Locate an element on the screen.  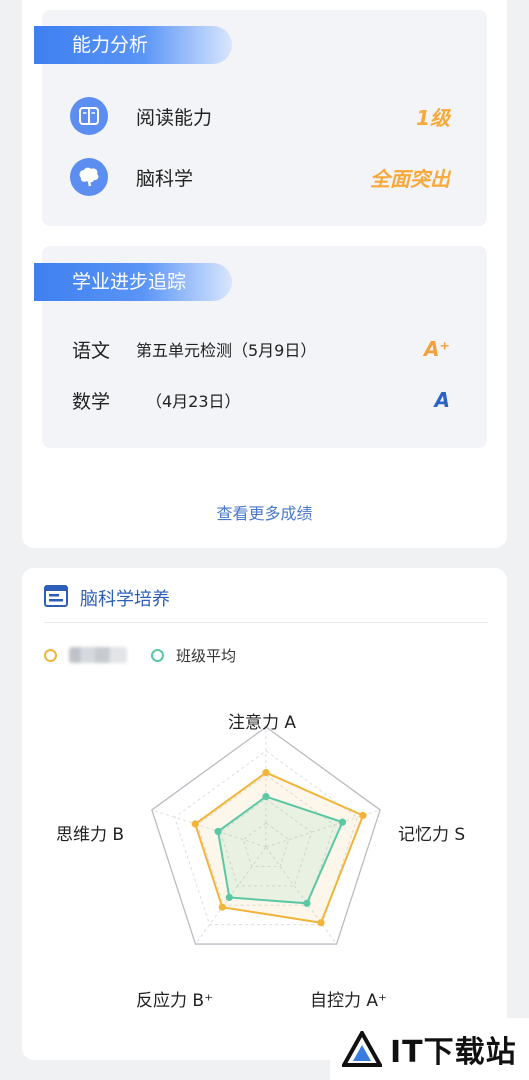
ability-item-brain: 脑科学 全面突出 is located at coordinates (260, 177).